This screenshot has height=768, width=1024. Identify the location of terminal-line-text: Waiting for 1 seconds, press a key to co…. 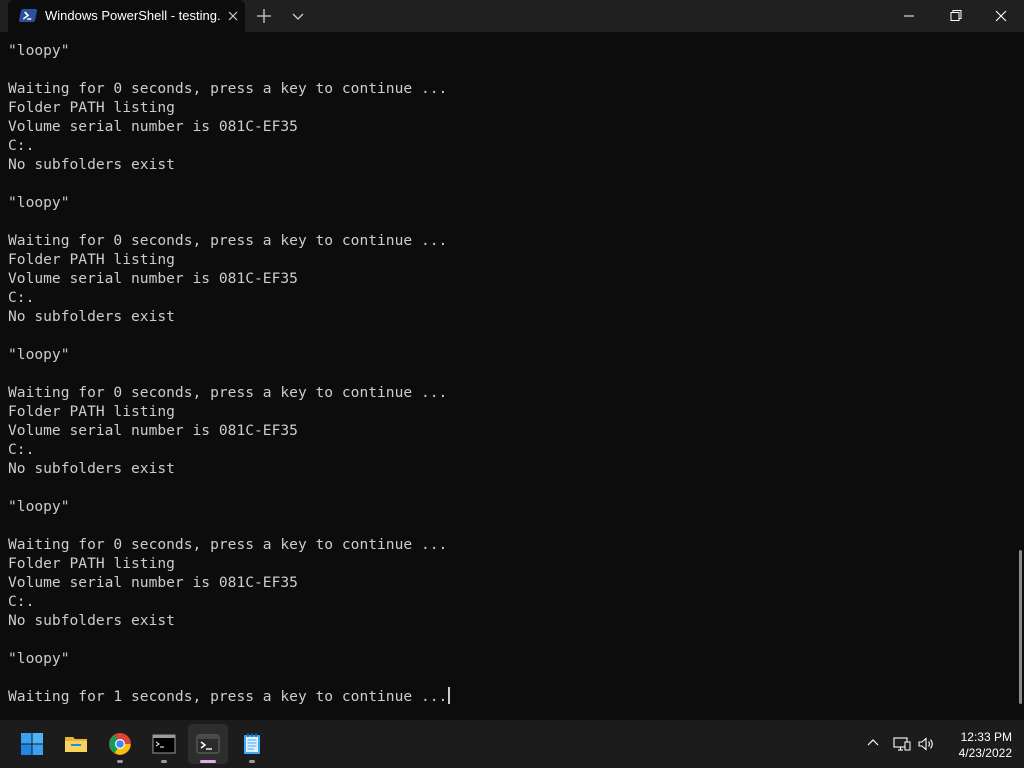
(228, 696).